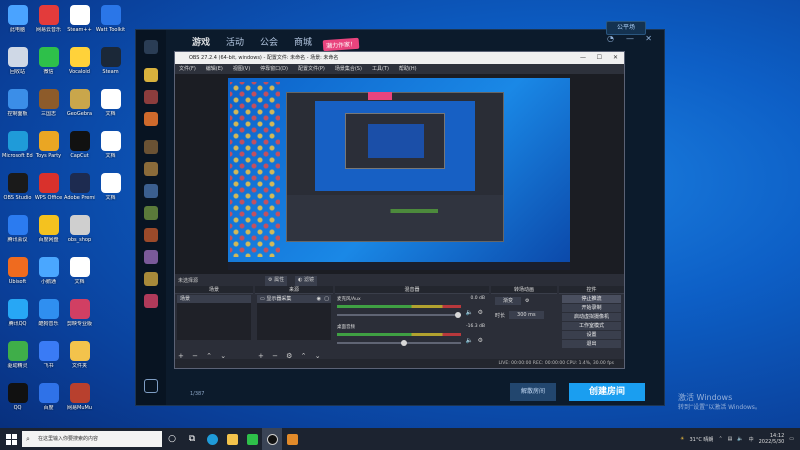 This screenshot has width=800, height=450. What do you see at coordinates (232, 439) in the screenshot?
I see `file-explorer-icon` at bounding box center [232, 439].